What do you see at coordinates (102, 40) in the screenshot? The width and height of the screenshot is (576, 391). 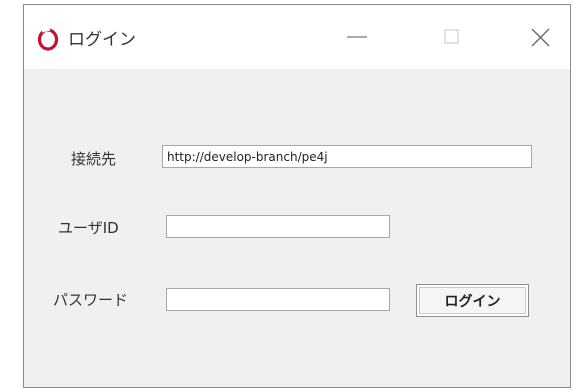 I see `window-title: ログイン` at bounding box center [102, 40].